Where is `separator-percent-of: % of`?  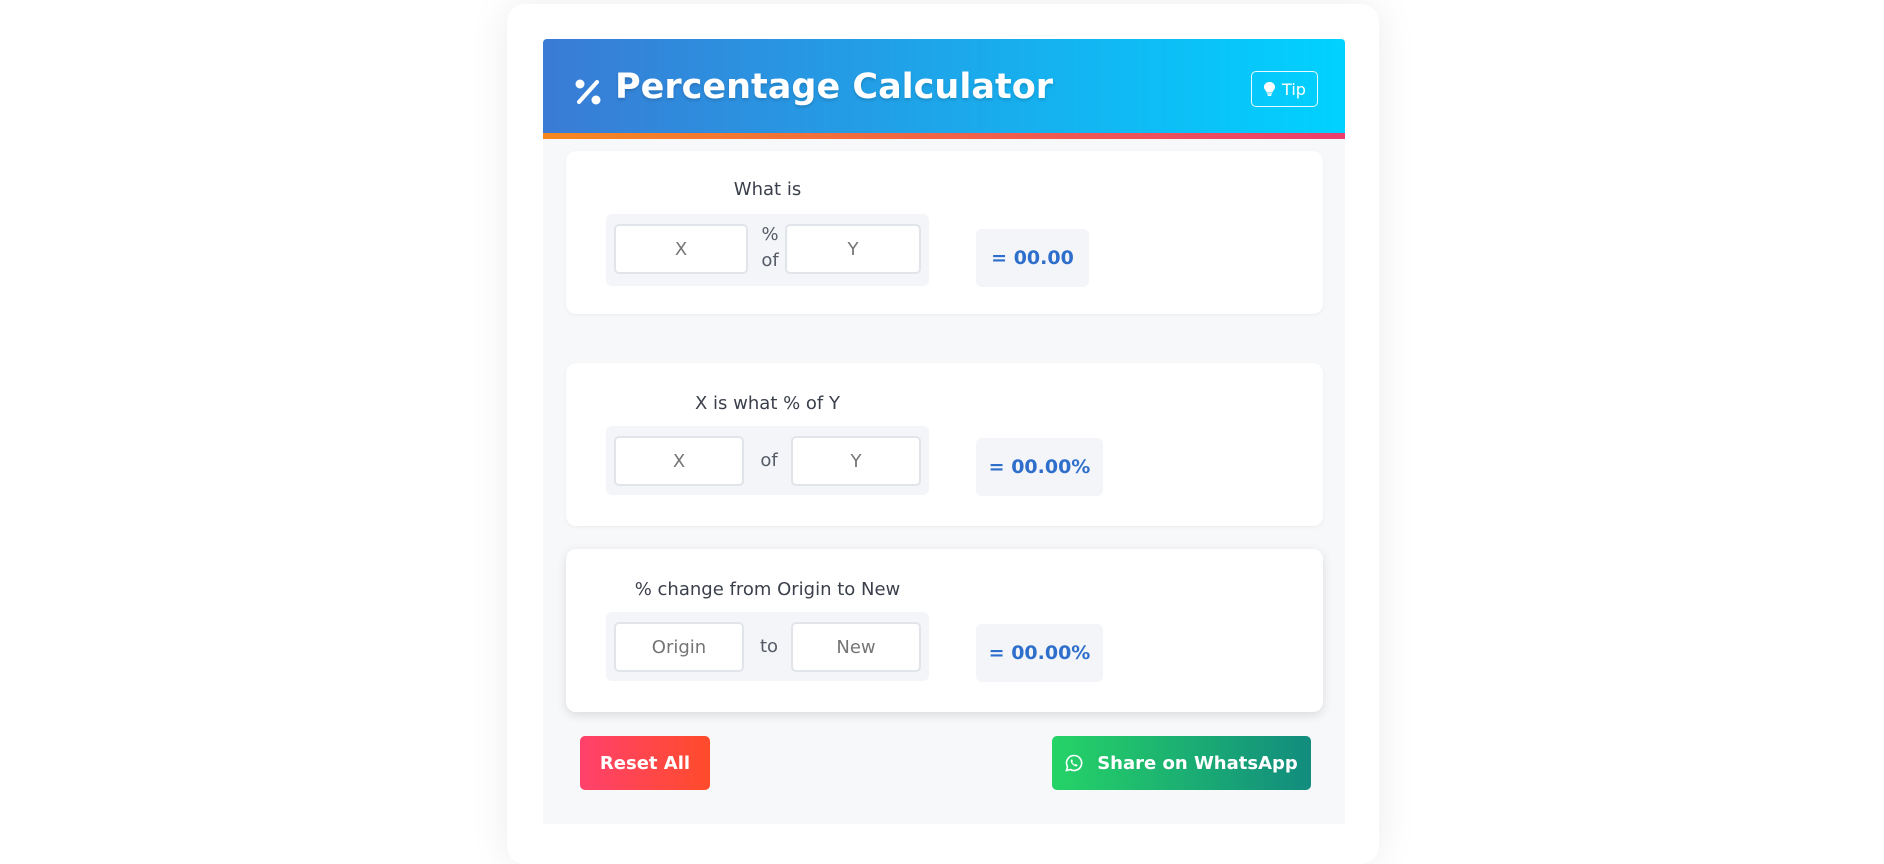 separator-percent-of: % of is located at coordinates (770, 248).